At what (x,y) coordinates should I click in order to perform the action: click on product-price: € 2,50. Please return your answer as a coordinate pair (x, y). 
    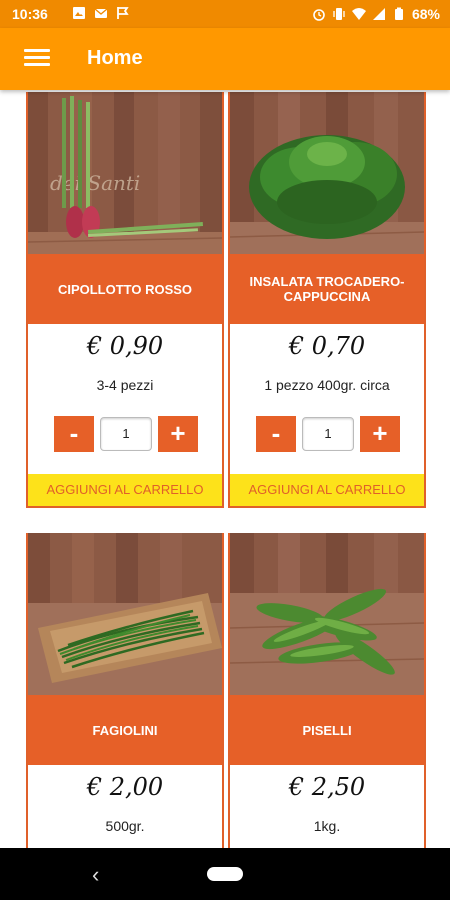
    Looking at the image, I should click on (327, 787).